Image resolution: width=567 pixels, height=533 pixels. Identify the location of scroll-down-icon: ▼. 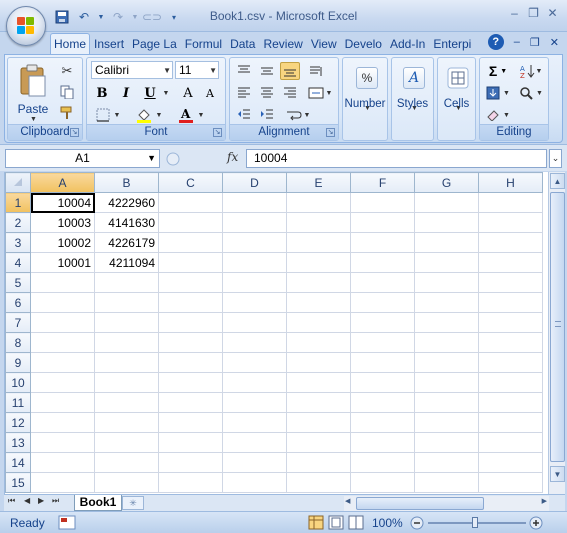
(557, 474).